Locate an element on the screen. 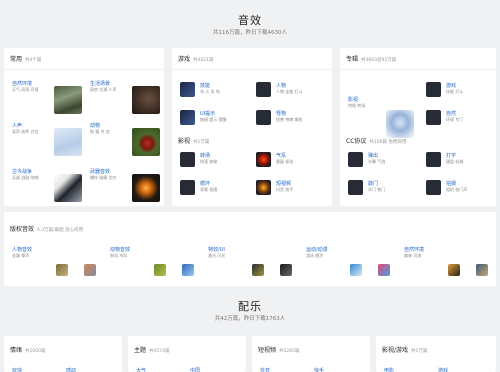 The height and width of the screenshot is (372, 500). royalty-item-title: 特效/UI is located at coordinates (216, 249).